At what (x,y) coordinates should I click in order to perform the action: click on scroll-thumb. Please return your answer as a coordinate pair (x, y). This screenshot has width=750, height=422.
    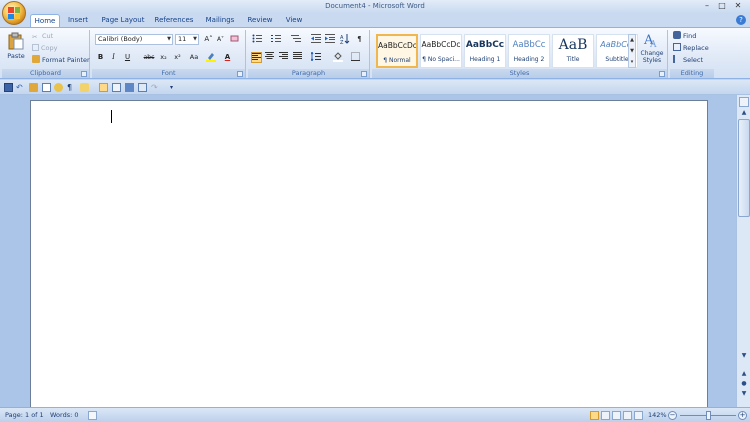
    Looking at the image, I should click on (744, 168).